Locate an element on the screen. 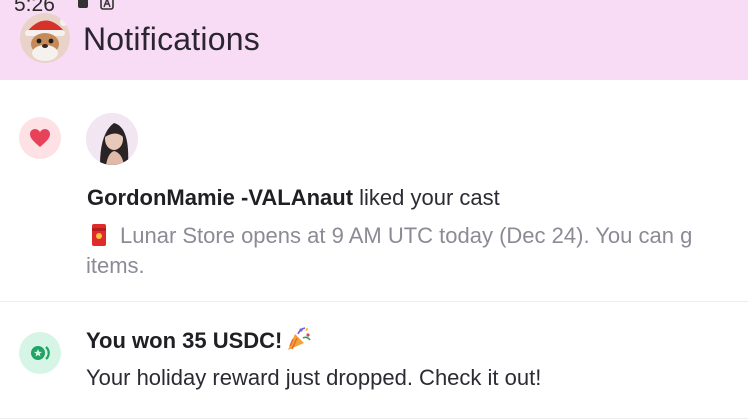 The height and width of the screenshot is (419, 748). reward-title: You won 35 USDC! is located at coordinates (199, 340).